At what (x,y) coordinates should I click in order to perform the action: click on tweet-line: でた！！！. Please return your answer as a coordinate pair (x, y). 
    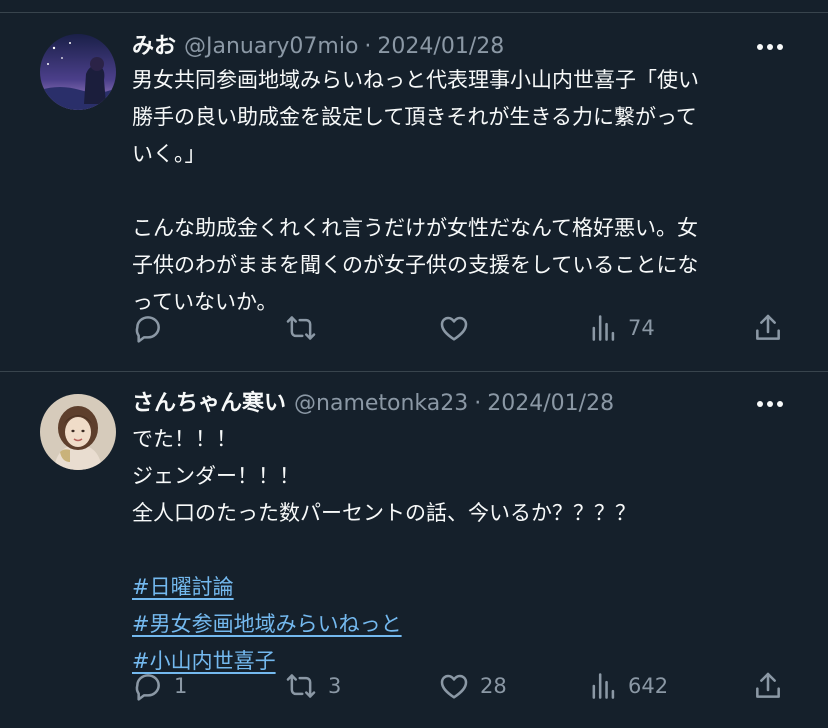
    Looking at the image, I should click on (184, 439).